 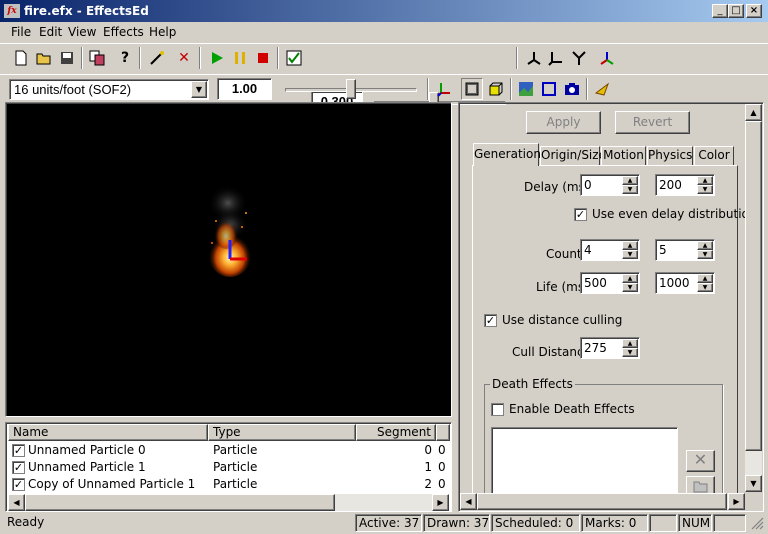 What do you see at coordinates (228, 467) in the screenshot?
I see `list-item: ✓ Unnamed Particle 1 Particle 1 0` at bounding box center [228, 467].